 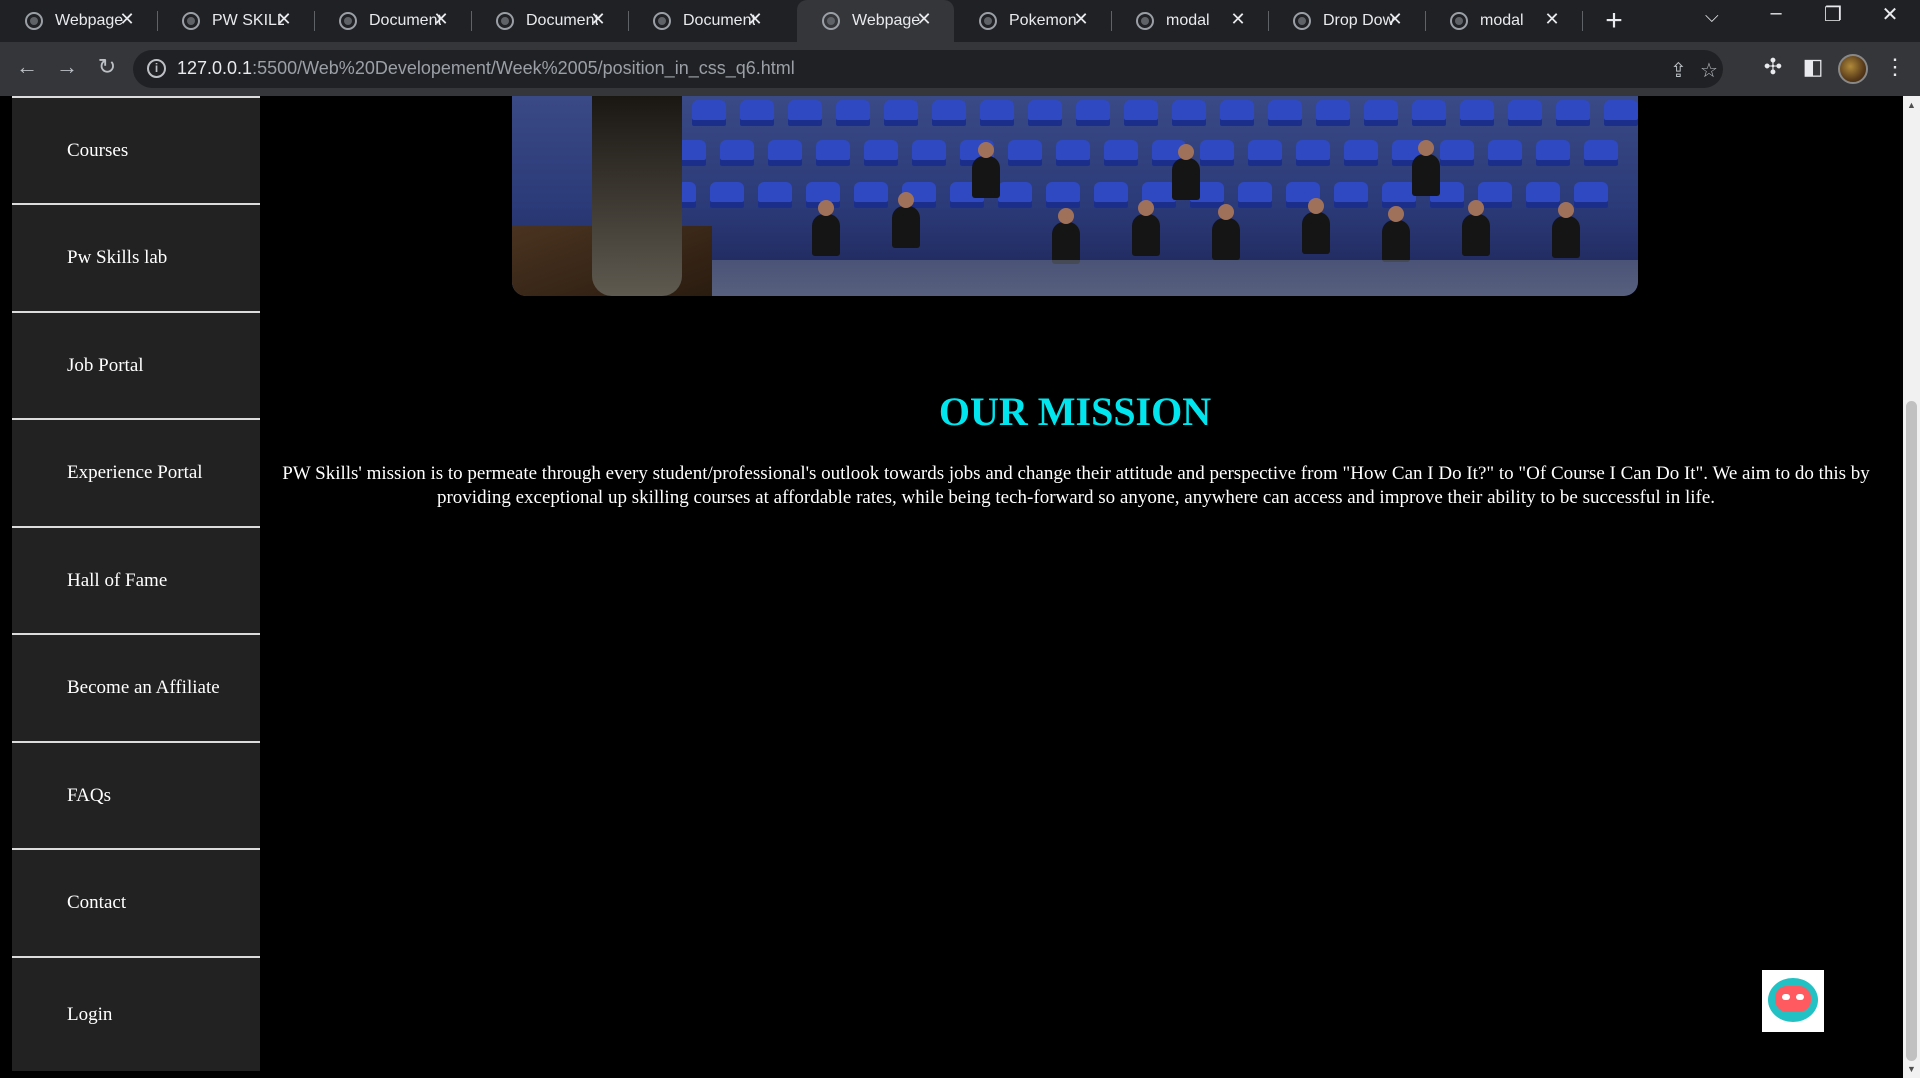 What do you see at coordinates (1911, 105) in the screenshot?
I see `scroll-up-icon: ▲` at bounding box center [1911, 105].